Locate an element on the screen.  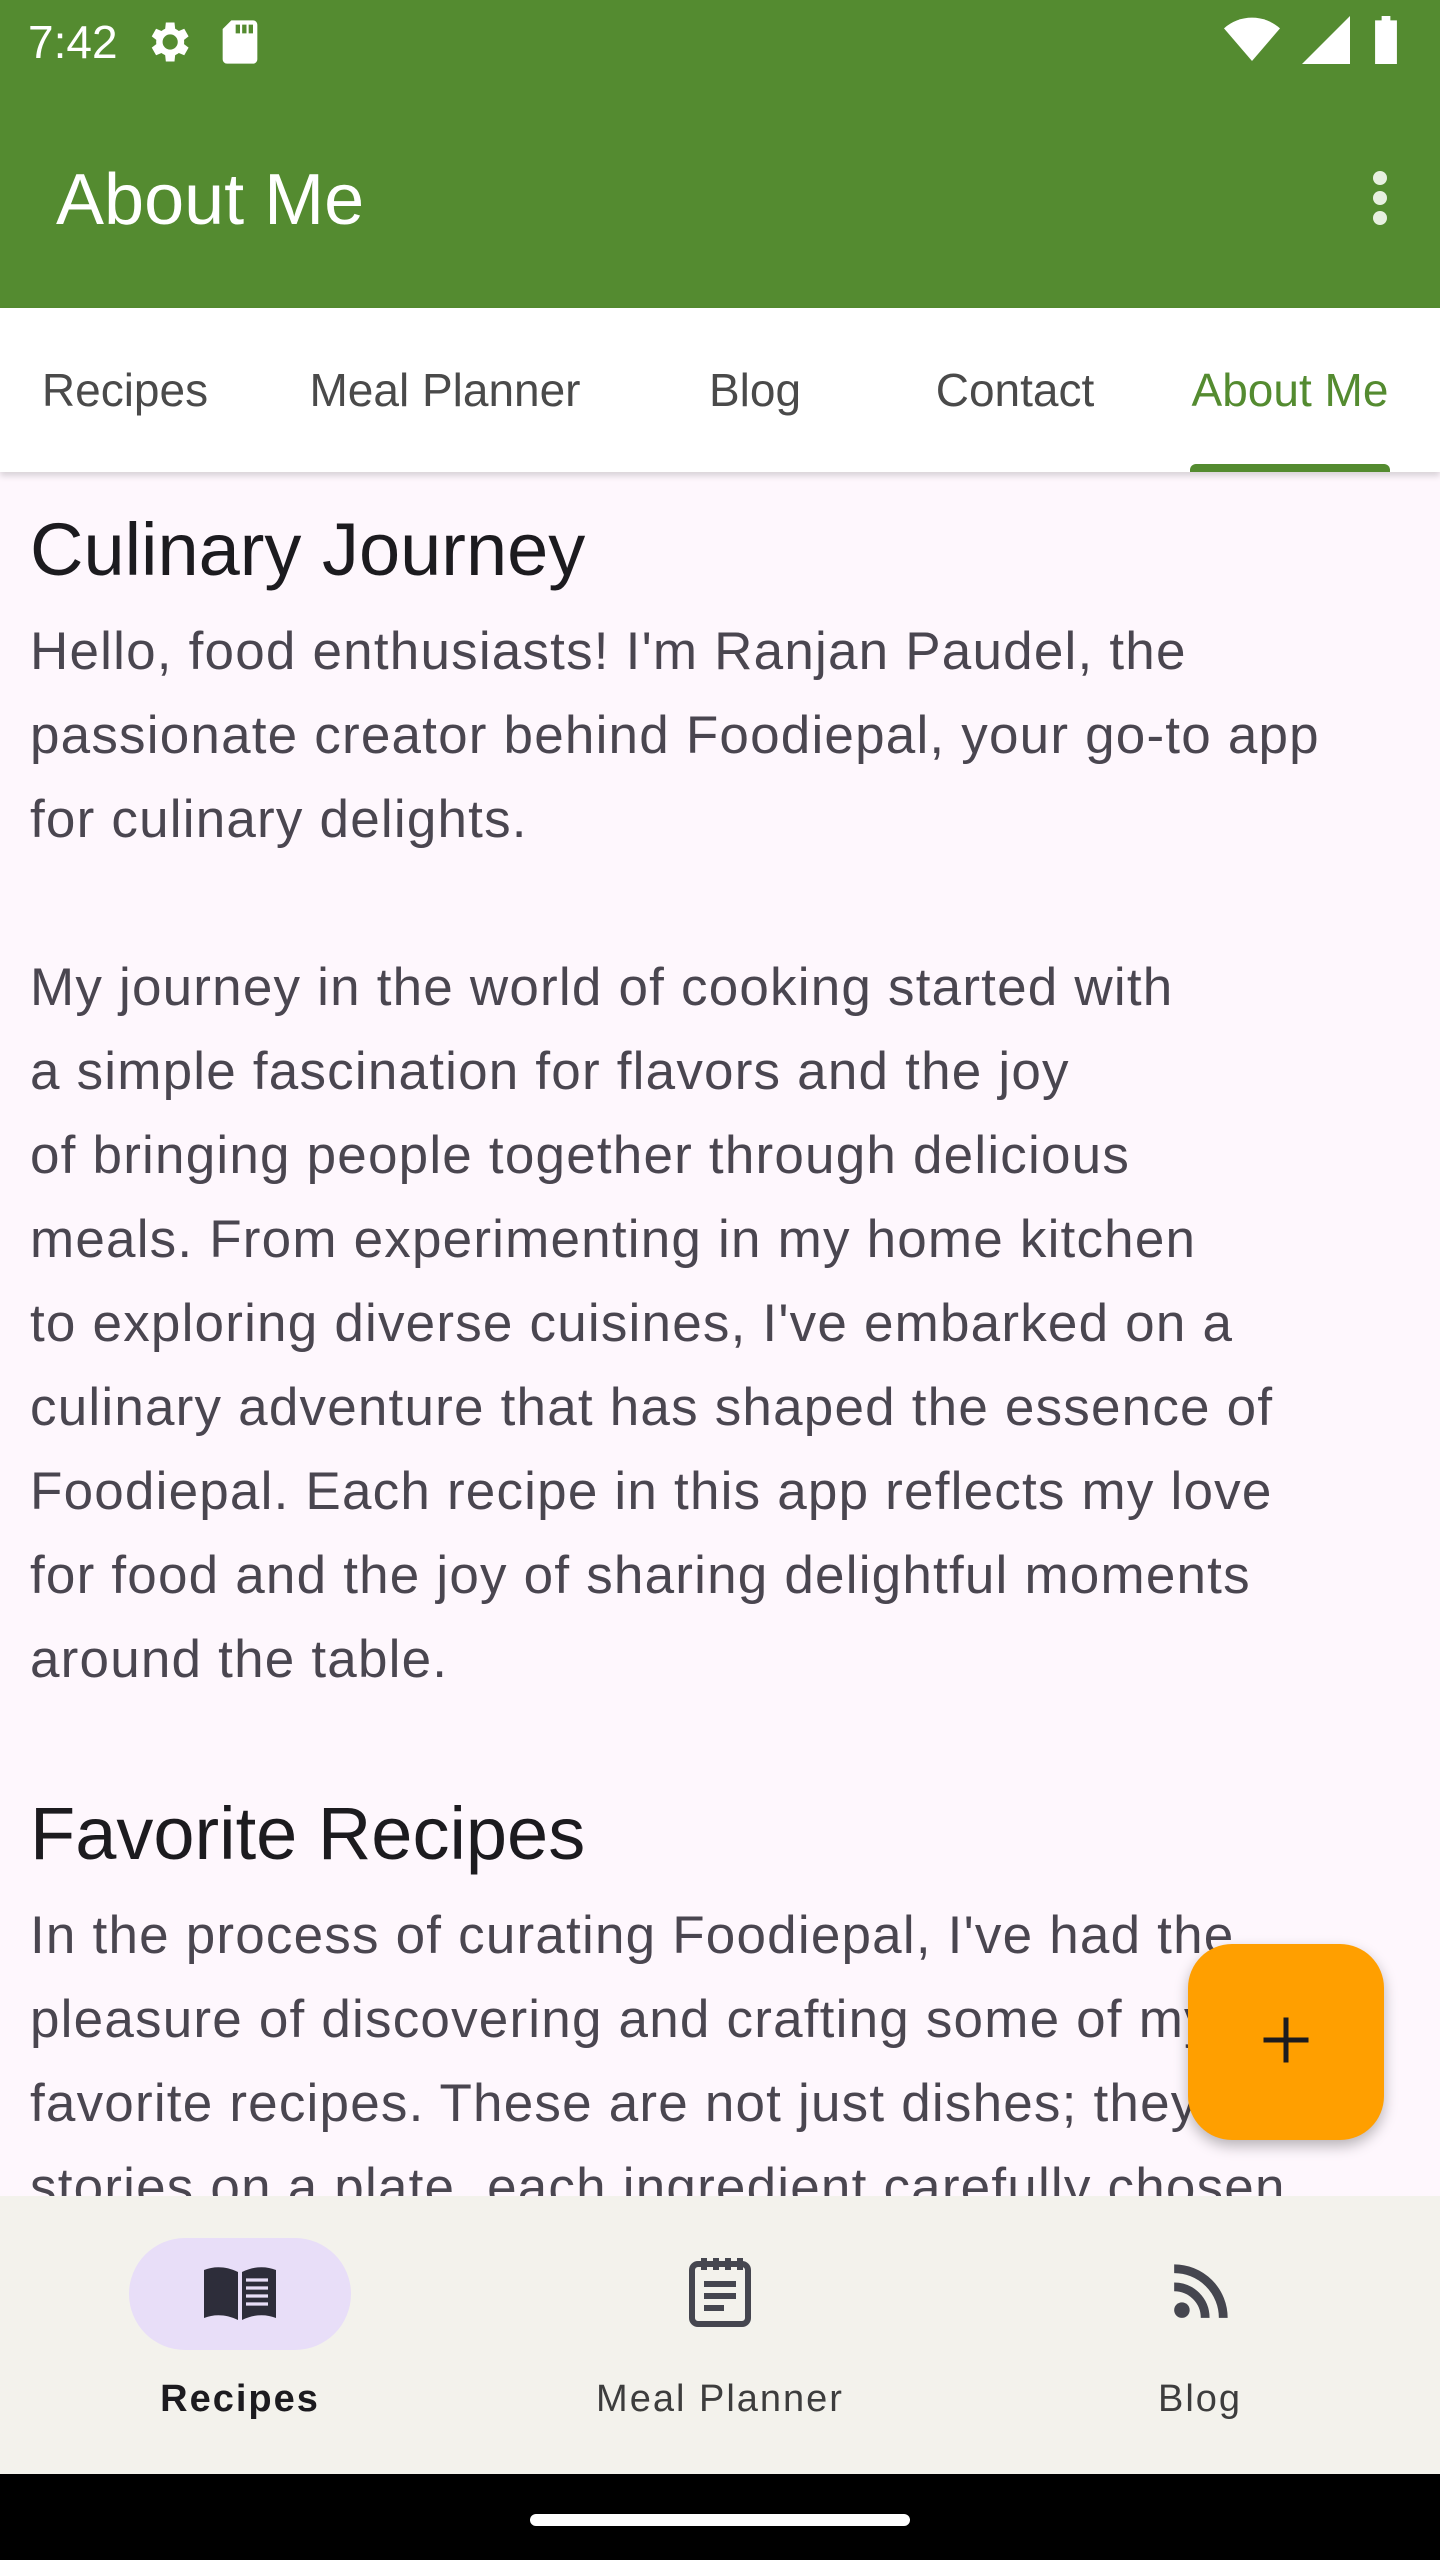
settings-gear-icon is located at coordinates (168, 44).